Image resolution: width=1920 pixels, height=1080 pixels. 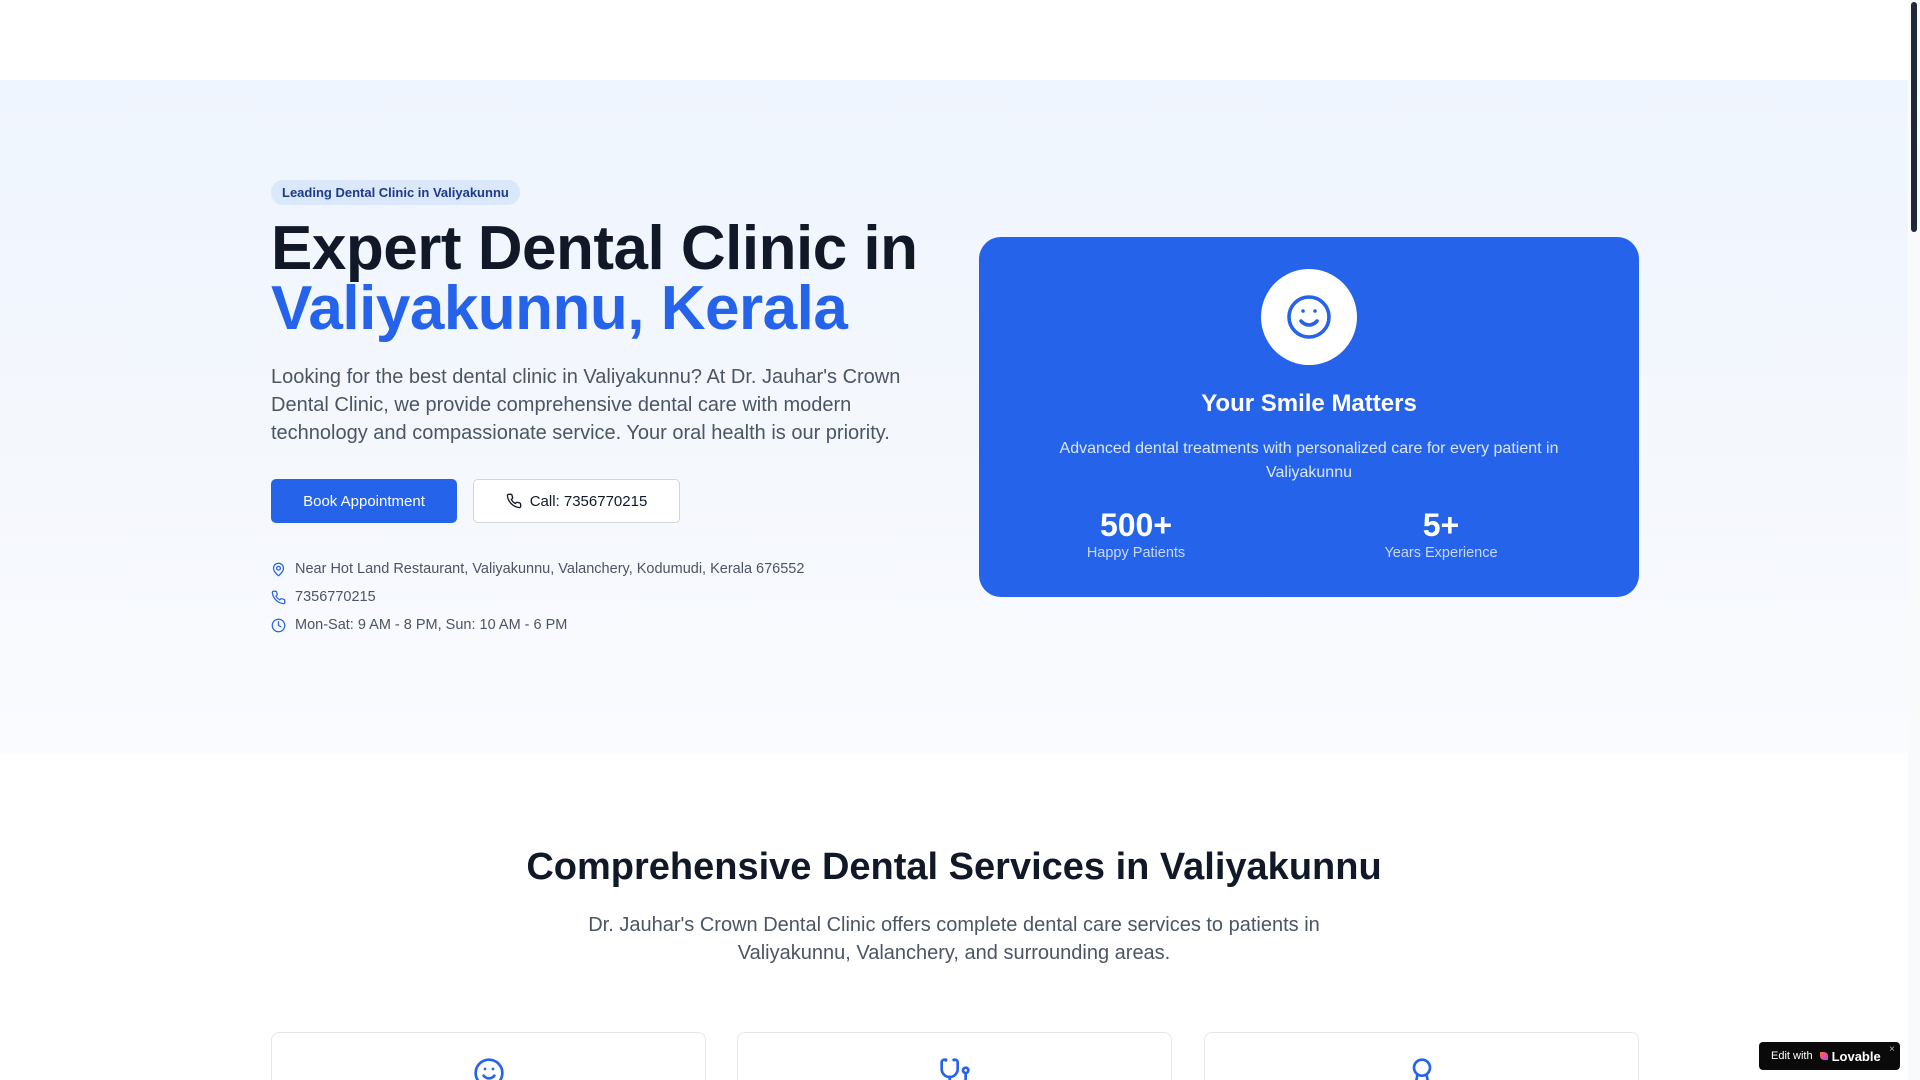 I want to click on lovable-prefix: Edit with, so click(x=1792, y=1056).